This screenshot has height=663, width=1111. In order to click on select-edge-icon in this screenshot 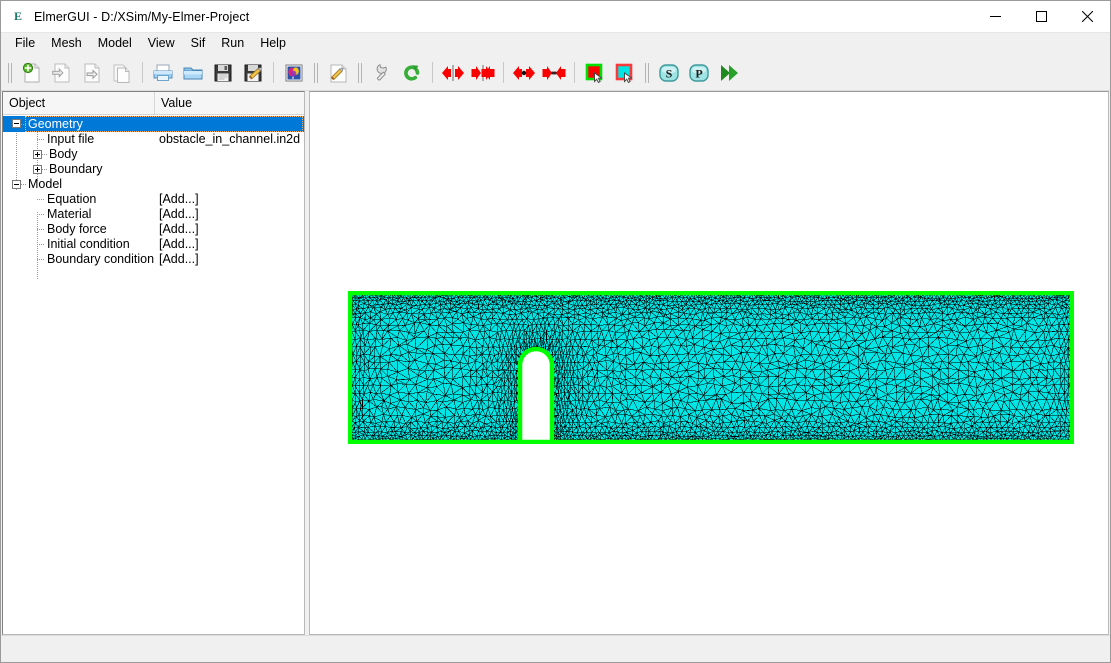, I will do `click(625, 73)`.